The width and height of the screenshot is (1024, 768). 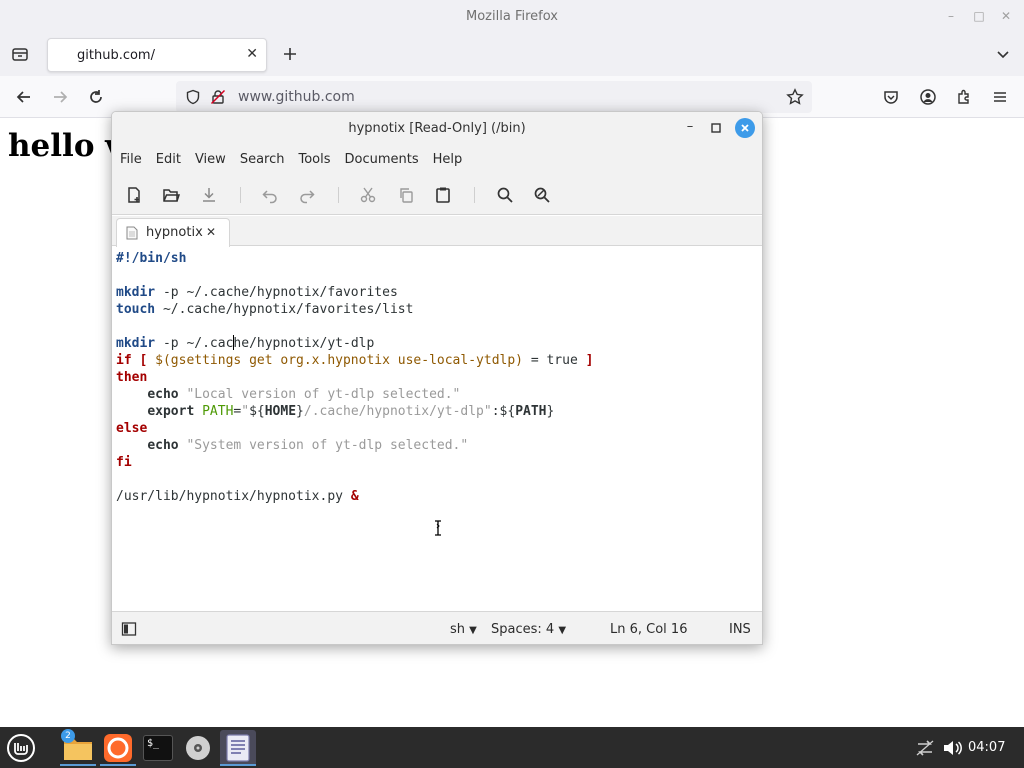 What do you see at coordinates (951, 16) in the screenshot?
I see `browser-minimize-button: –` at bounding box center [951, 16].